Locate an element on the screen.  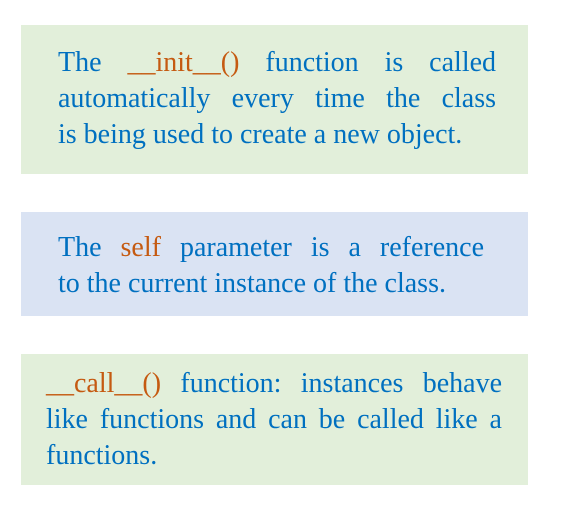
init-line-1: The __init__() function is called is located at coordinates (277, 62).